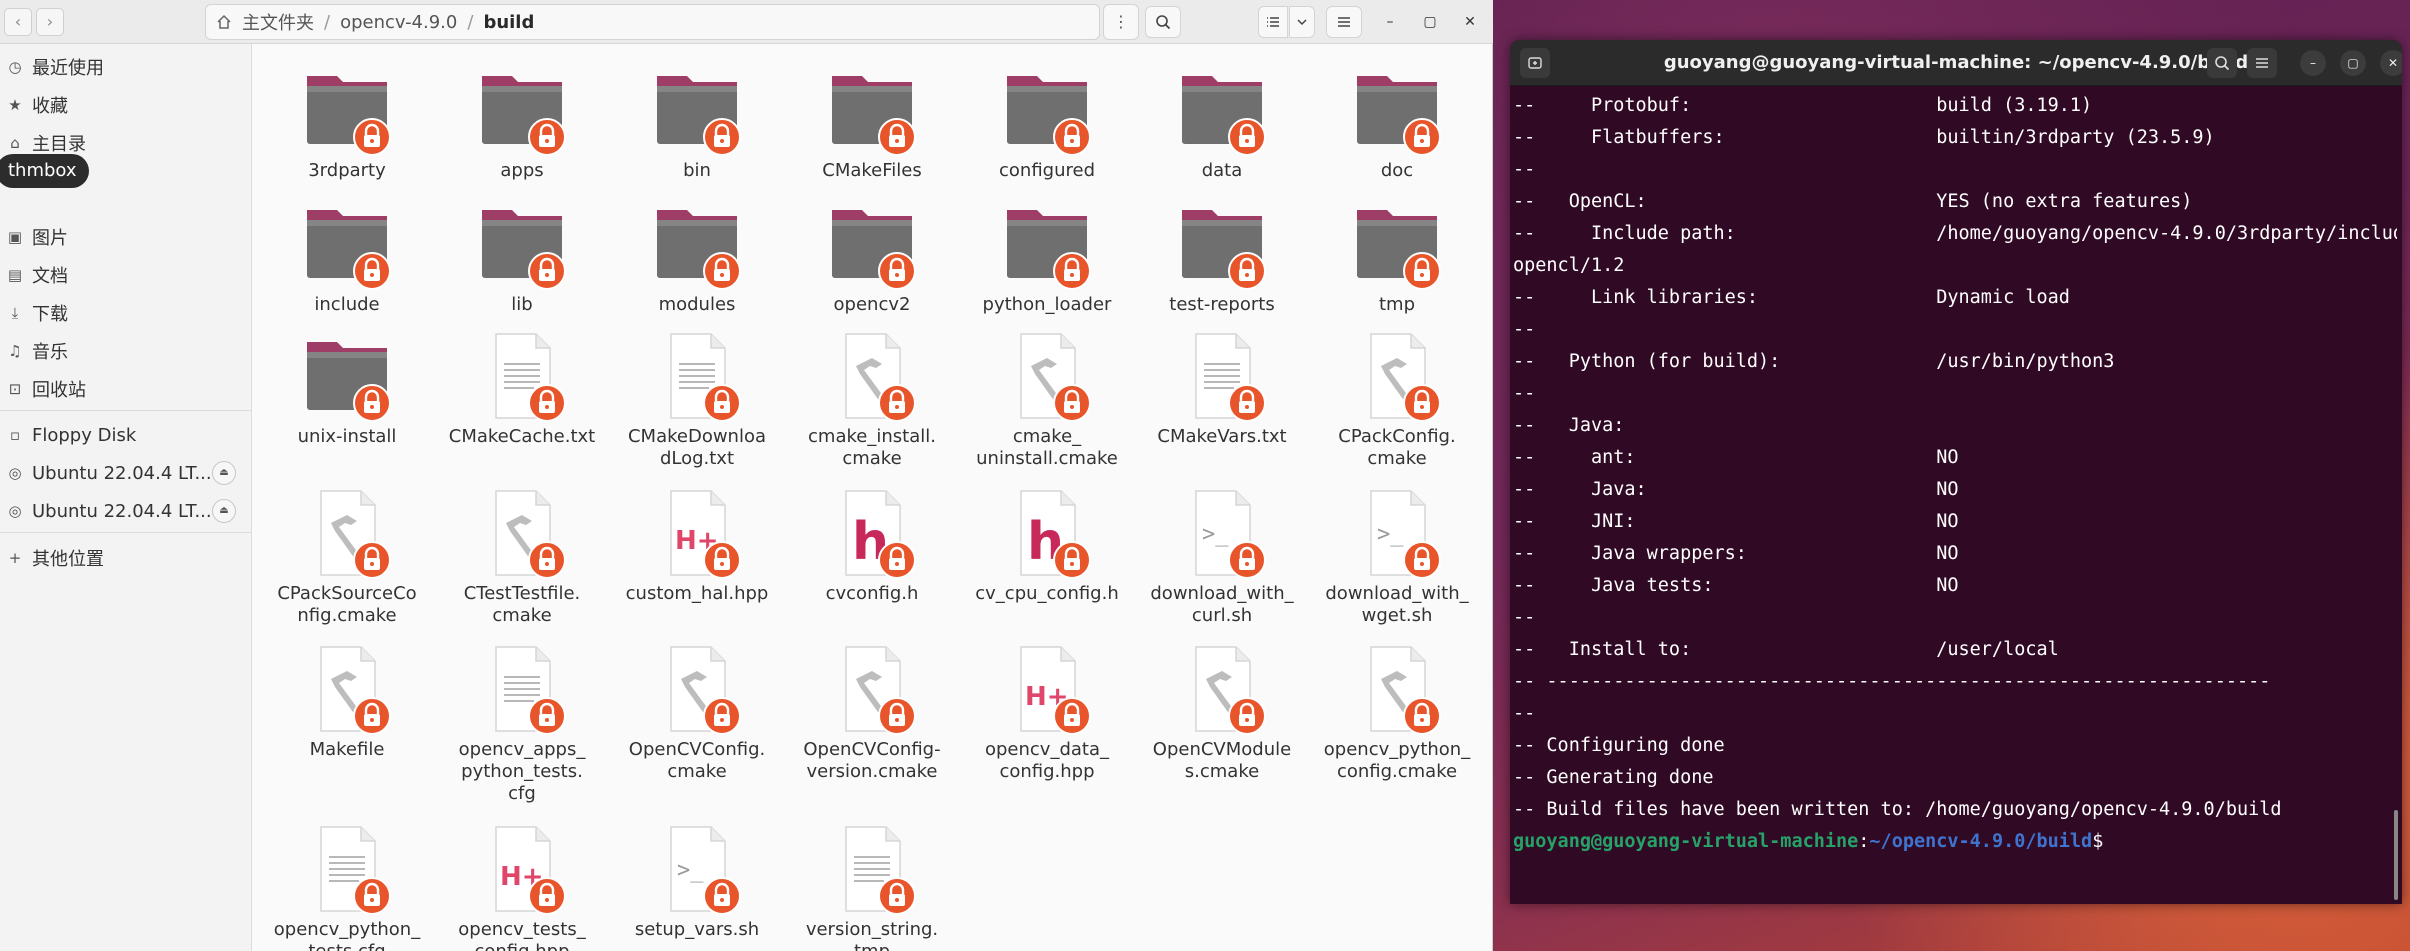 The height and width of the screenshot is (951, 2410). Describe the element at coordinates (1397, 399) in the screenshot. I see `file-item: CPackConfig. cmake` at that location.